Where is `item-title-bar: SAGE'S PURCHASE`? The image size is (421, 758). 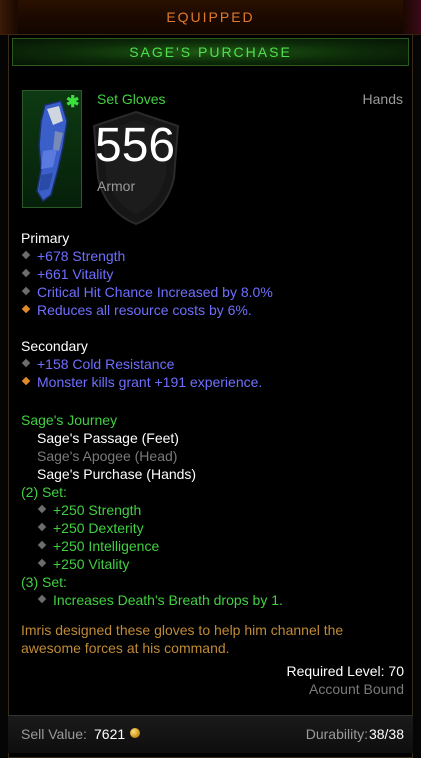 item-title-bar: SAGE'S PURCHASE is located at coordinates (210, 52).